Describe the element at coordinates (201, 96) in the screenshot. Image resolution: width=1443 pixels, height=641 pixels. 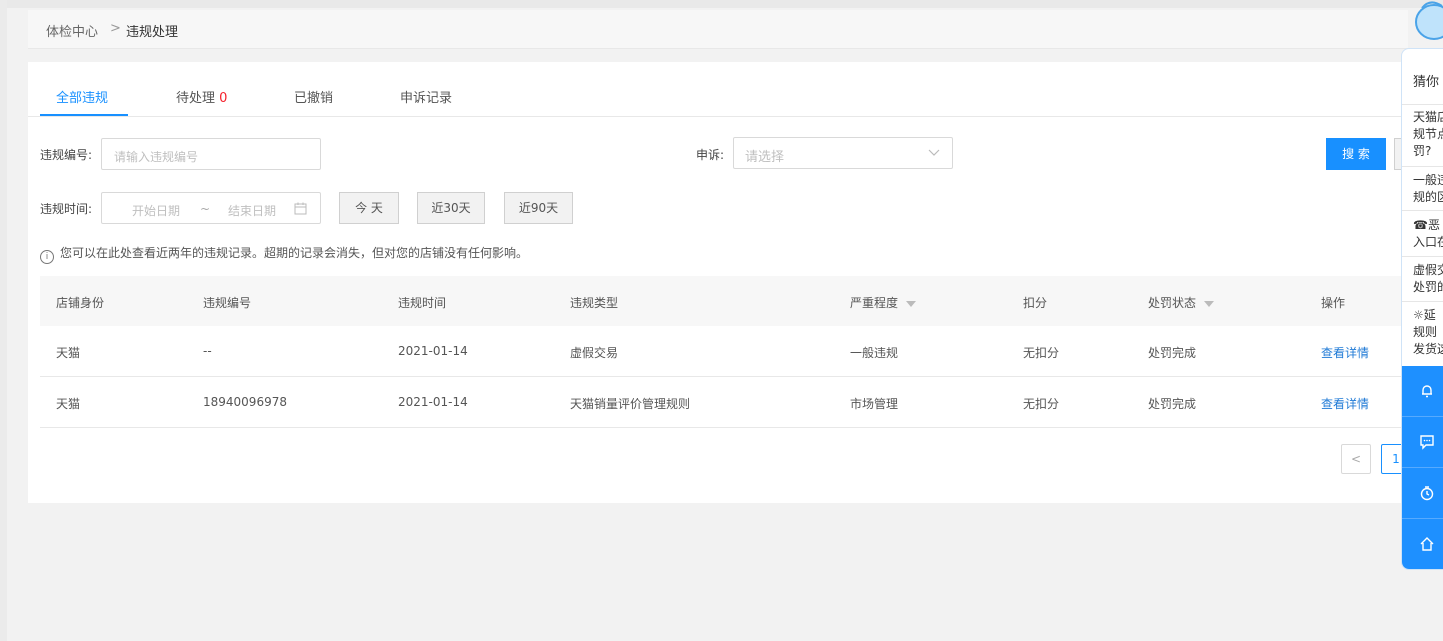
I see `tab-pending: 待处理 0` at that location.